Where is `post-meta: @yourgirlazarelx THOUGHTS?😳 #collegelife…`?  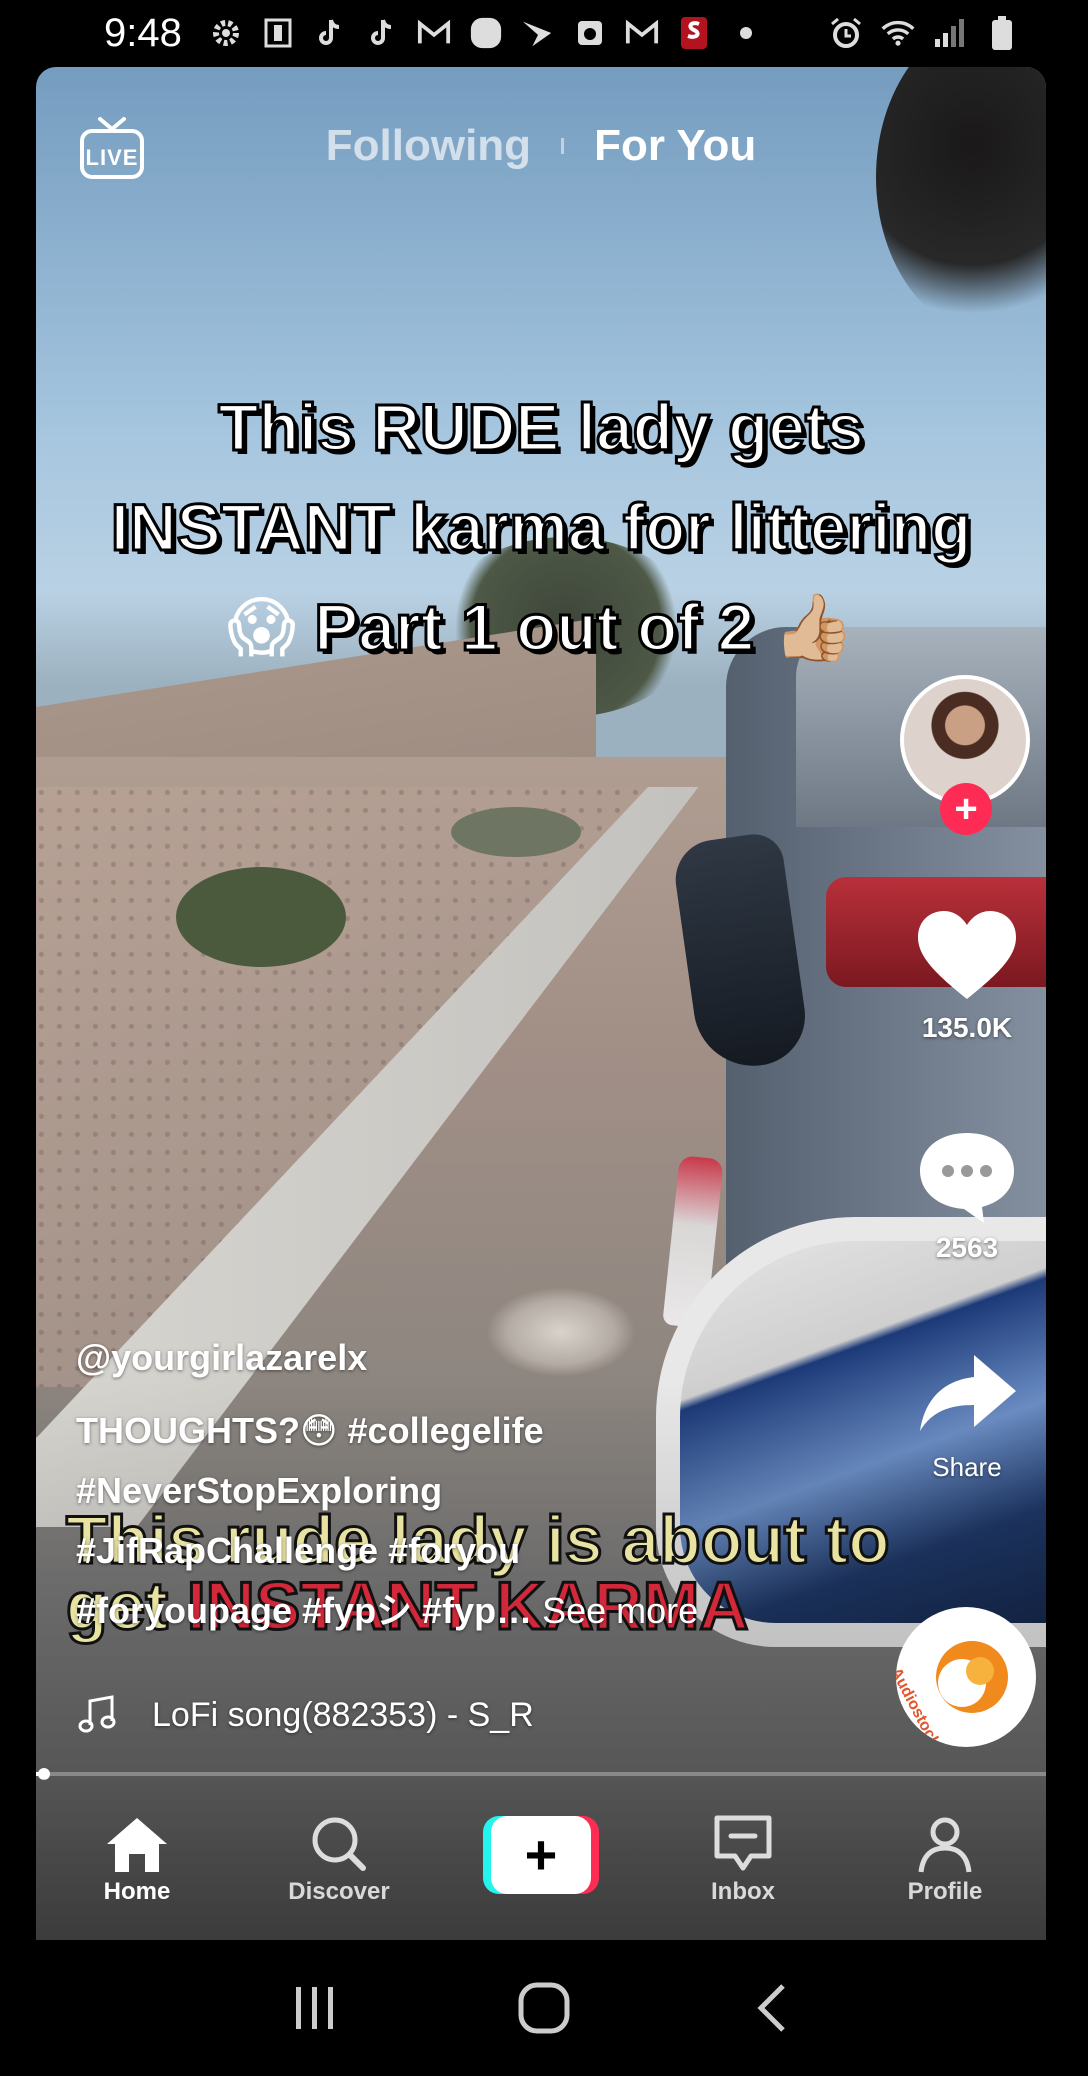
post-meta: @yourgirlazarelx THOUGHTS?😳 #collegelife… is located at coordinates (486, 1489).